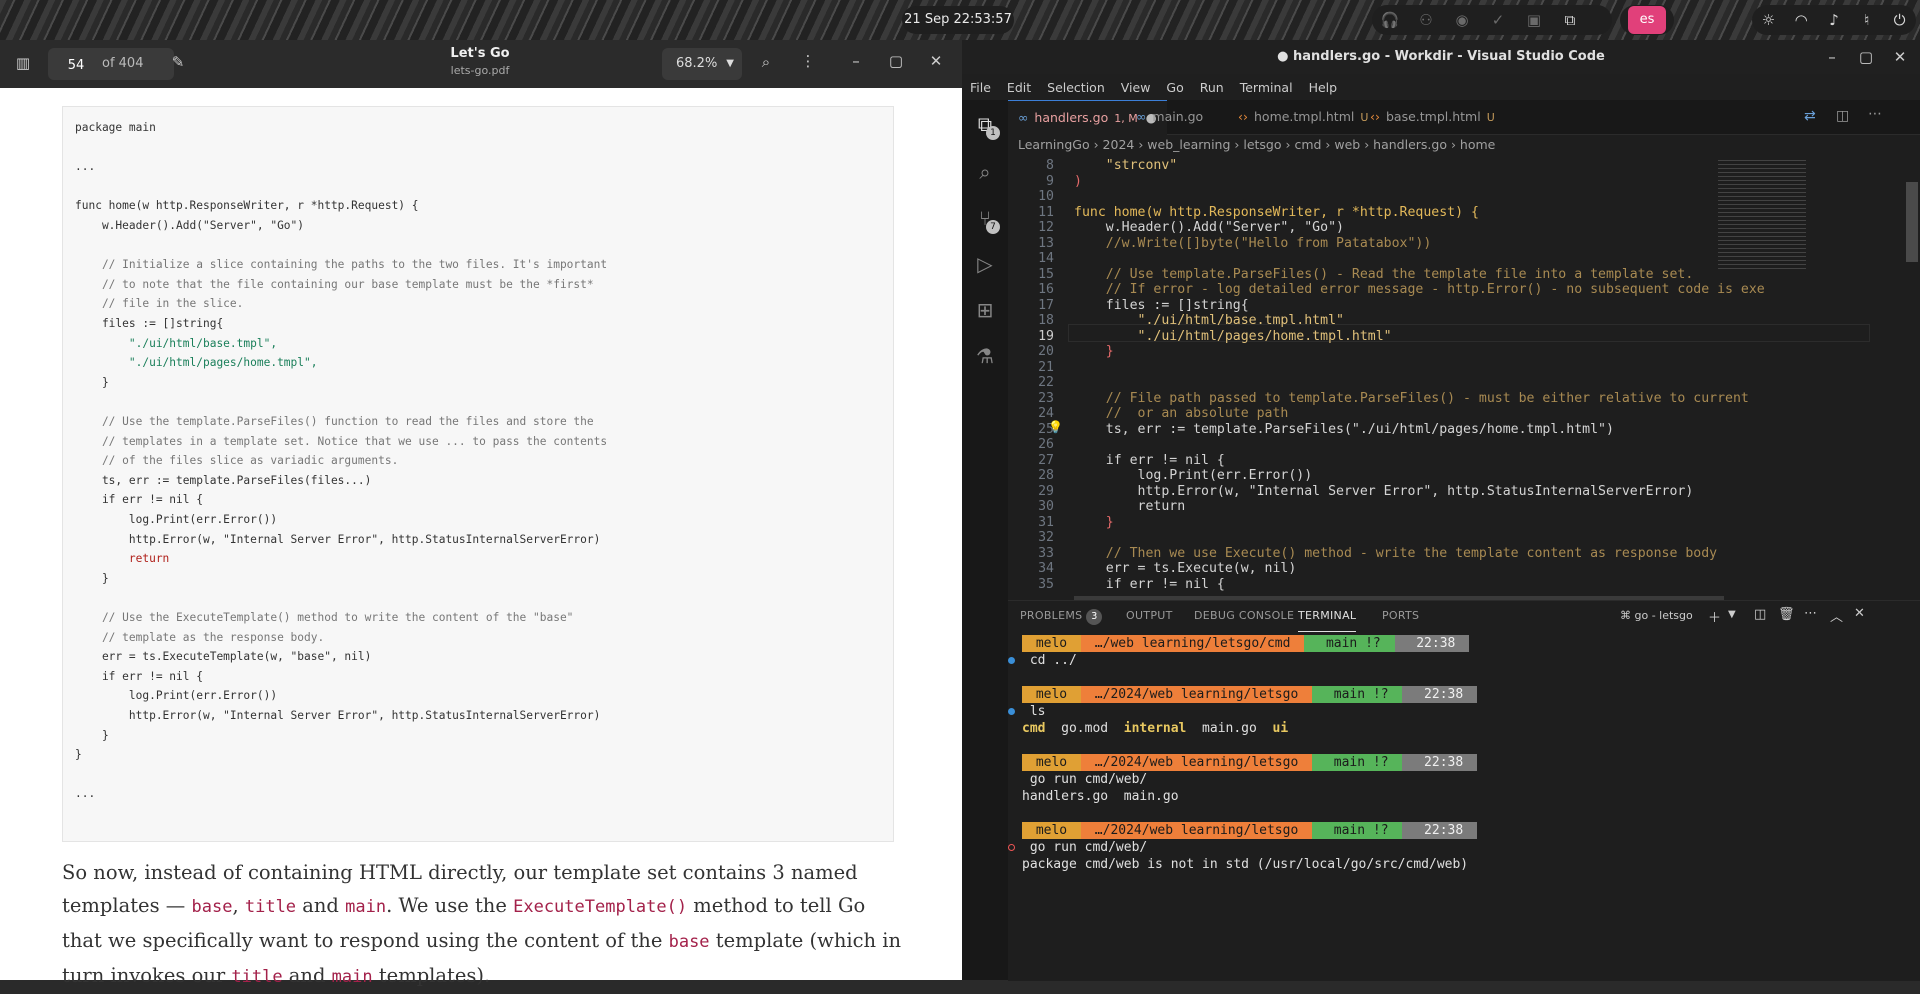 The image size is (1920, 994). Describe the element at coordinates (139, 500) in the screenshot. I see `code-line: if err != nil {` at that location.